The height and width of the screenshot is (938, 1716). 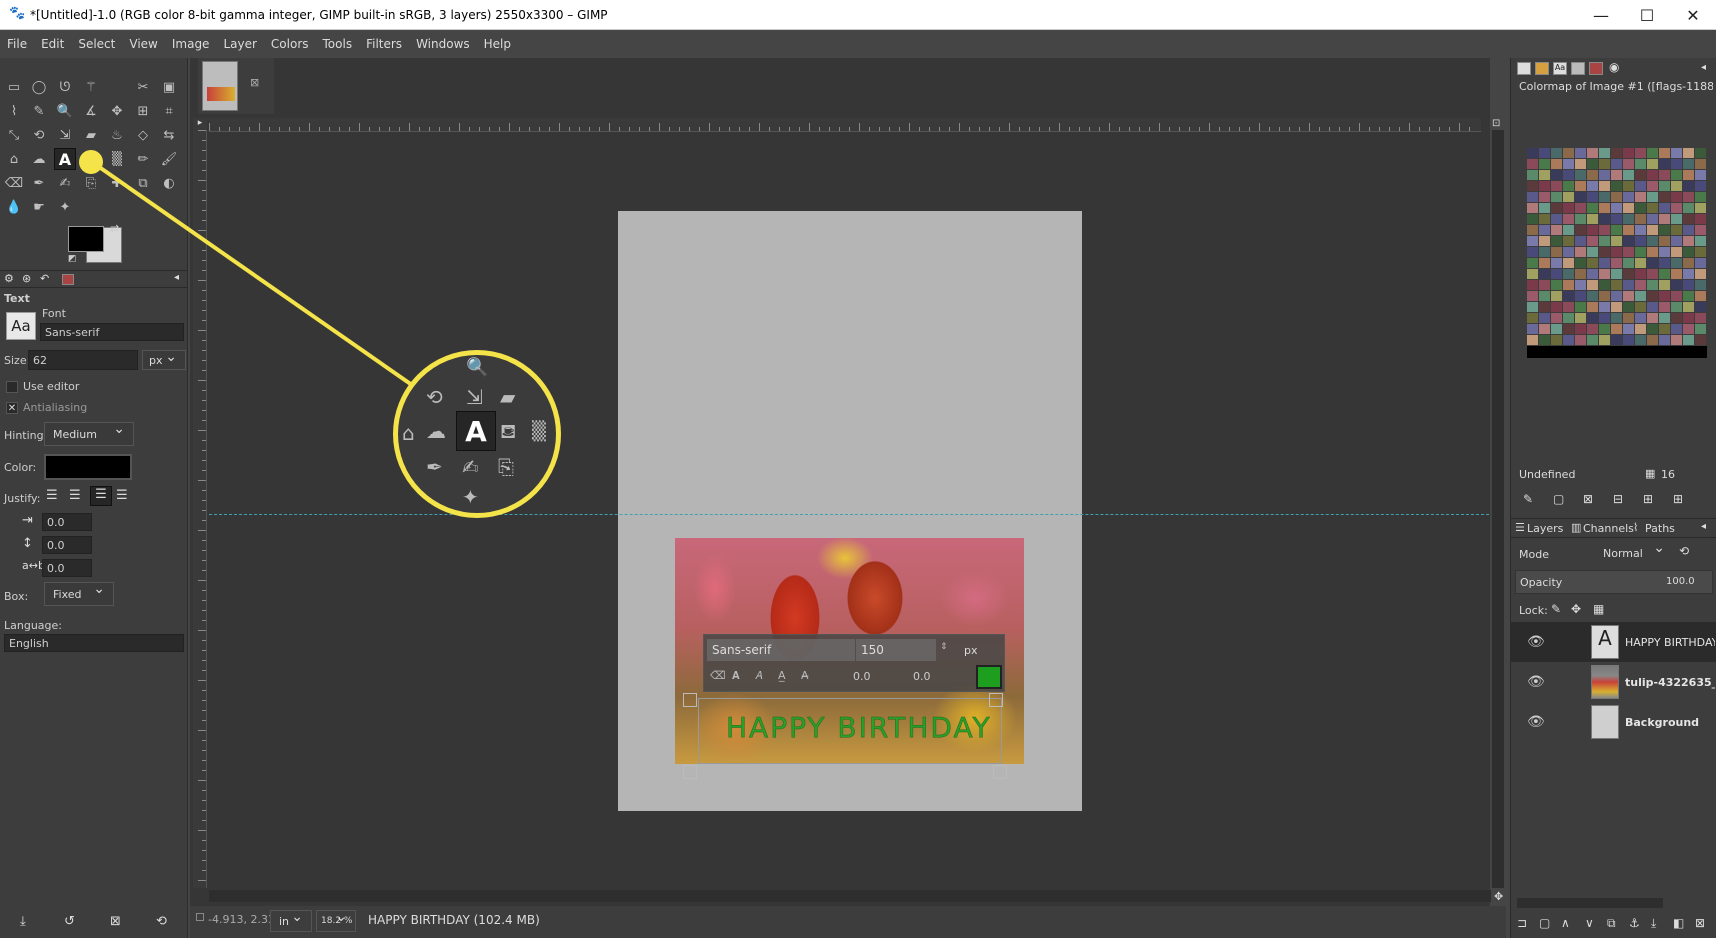 What do you see at coordinates (1522, 923) in the screenshot?
I see `new-layer-group-icon: ⊐` at bounding box center [1522, 923].